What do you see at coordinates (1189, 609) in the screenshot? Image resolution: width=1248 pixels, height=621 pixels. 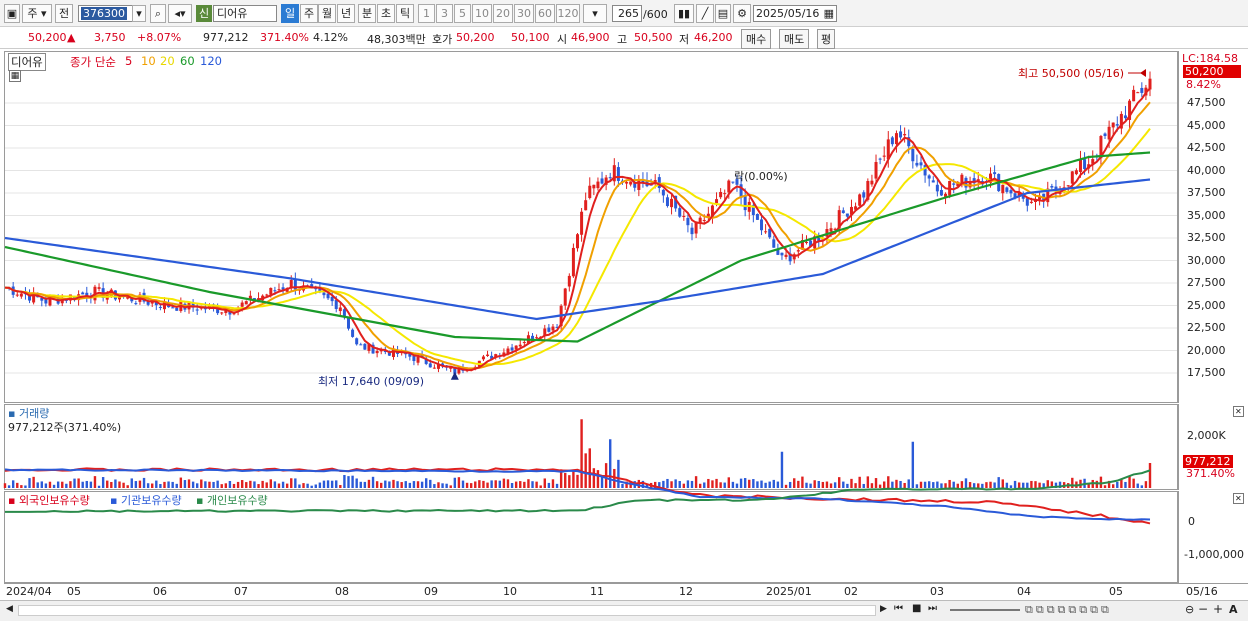 I see `zoom-out-icon: ⊖` at bounding box center [1189, 609].